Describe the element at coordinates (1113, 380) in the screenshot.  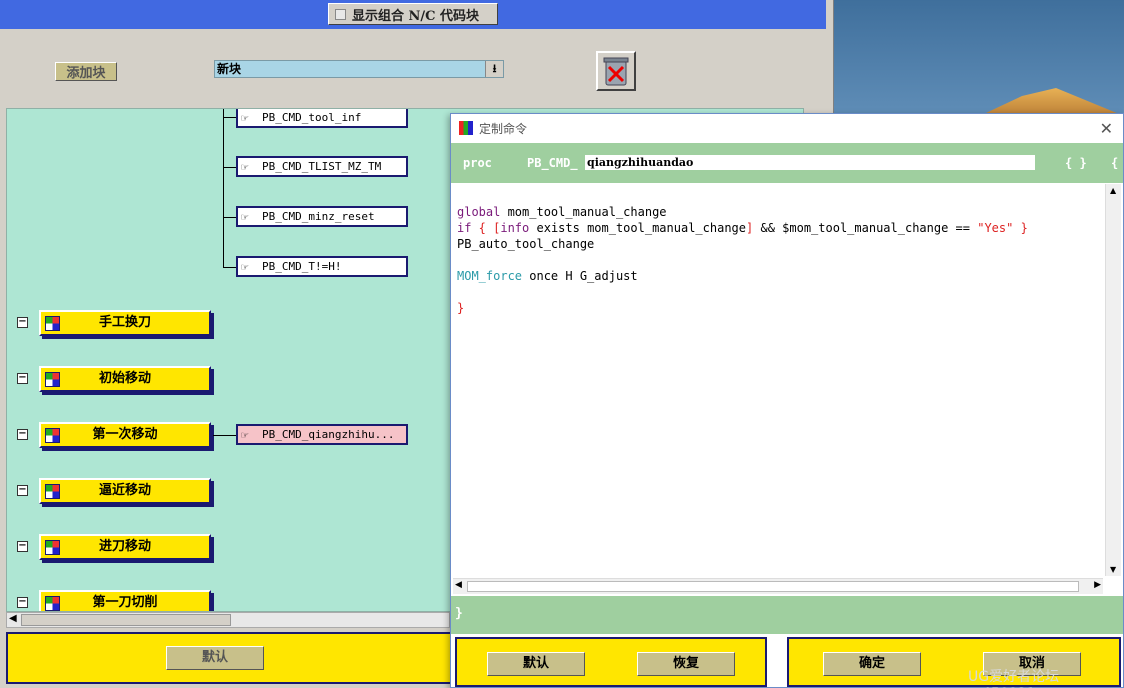
I see `code-vertical-scrollbar: ▲ ▼` at that location.